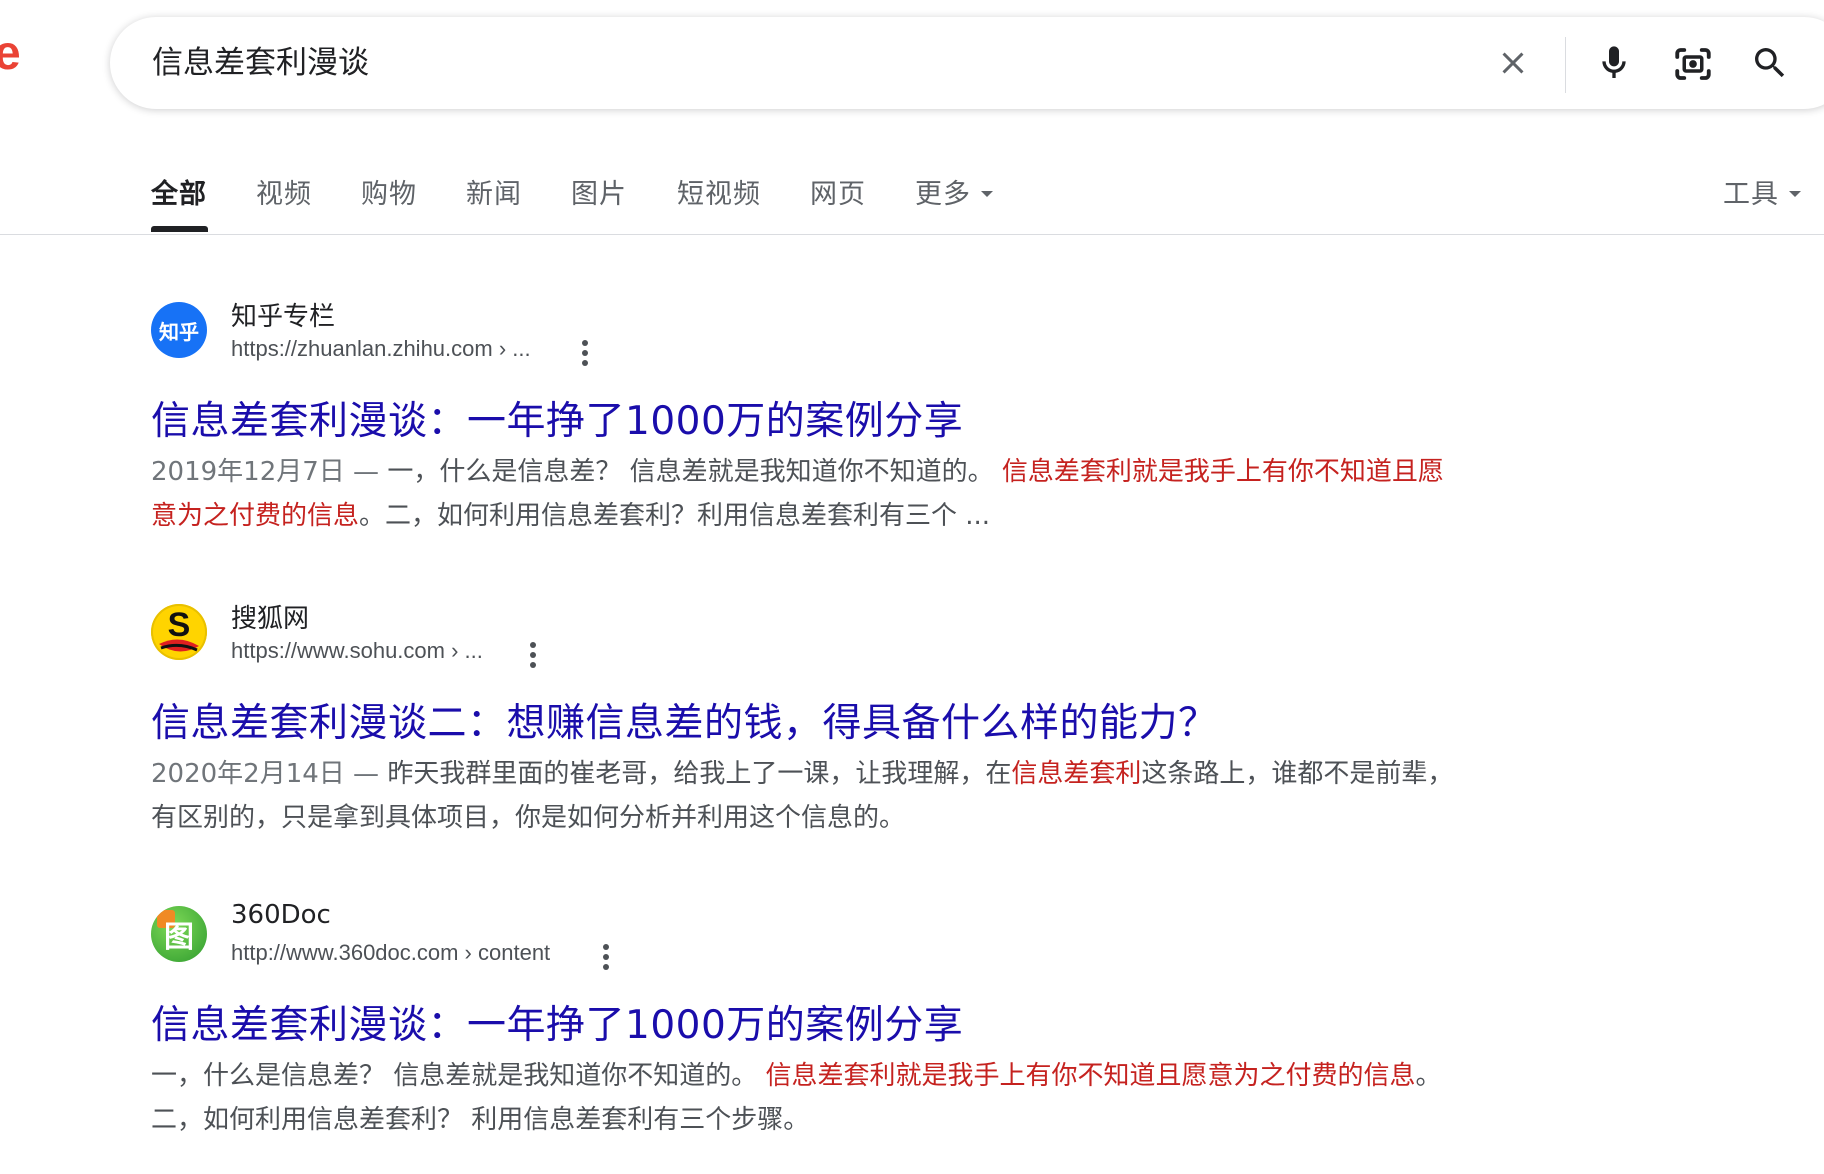  I want to click on search-divider, so click(1565, 65).